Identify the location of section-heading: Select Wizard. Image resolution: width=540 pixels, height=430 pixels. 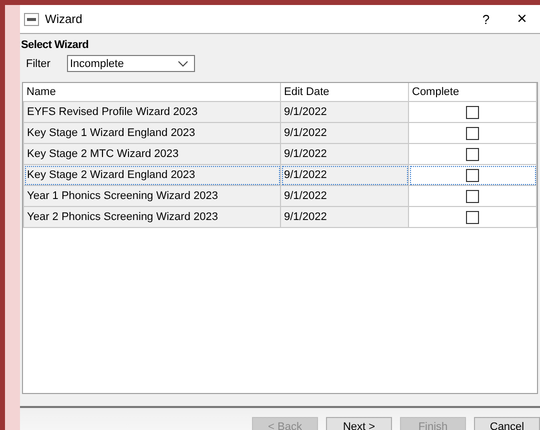
(55, 44).